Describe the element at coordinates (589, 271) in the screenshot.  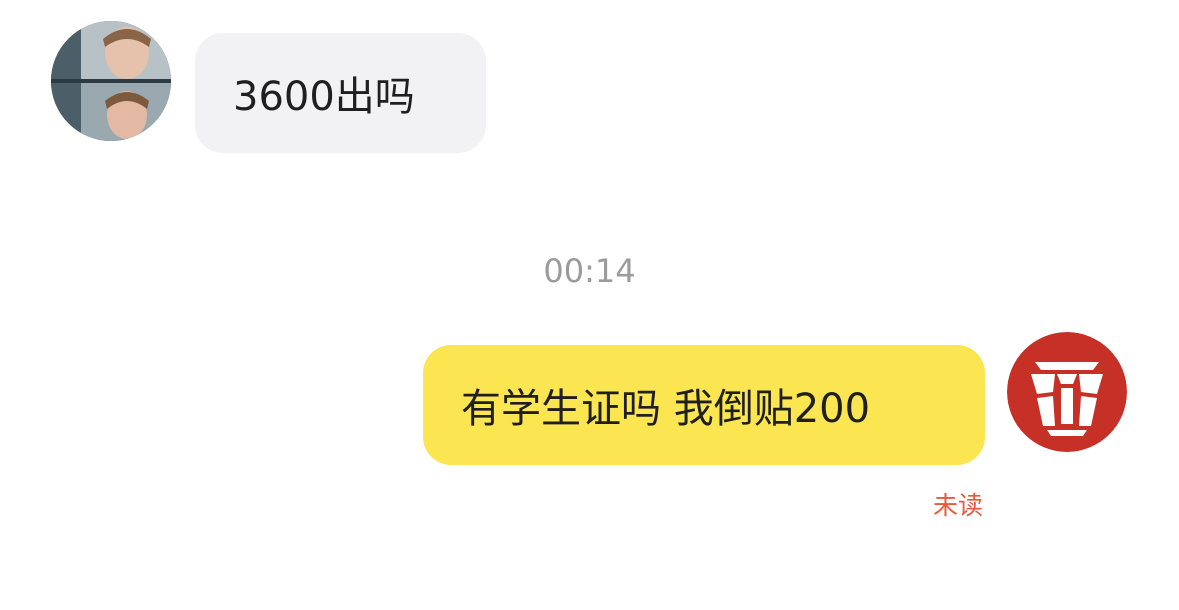
I see `message-timestamp: 00:14` at that location.